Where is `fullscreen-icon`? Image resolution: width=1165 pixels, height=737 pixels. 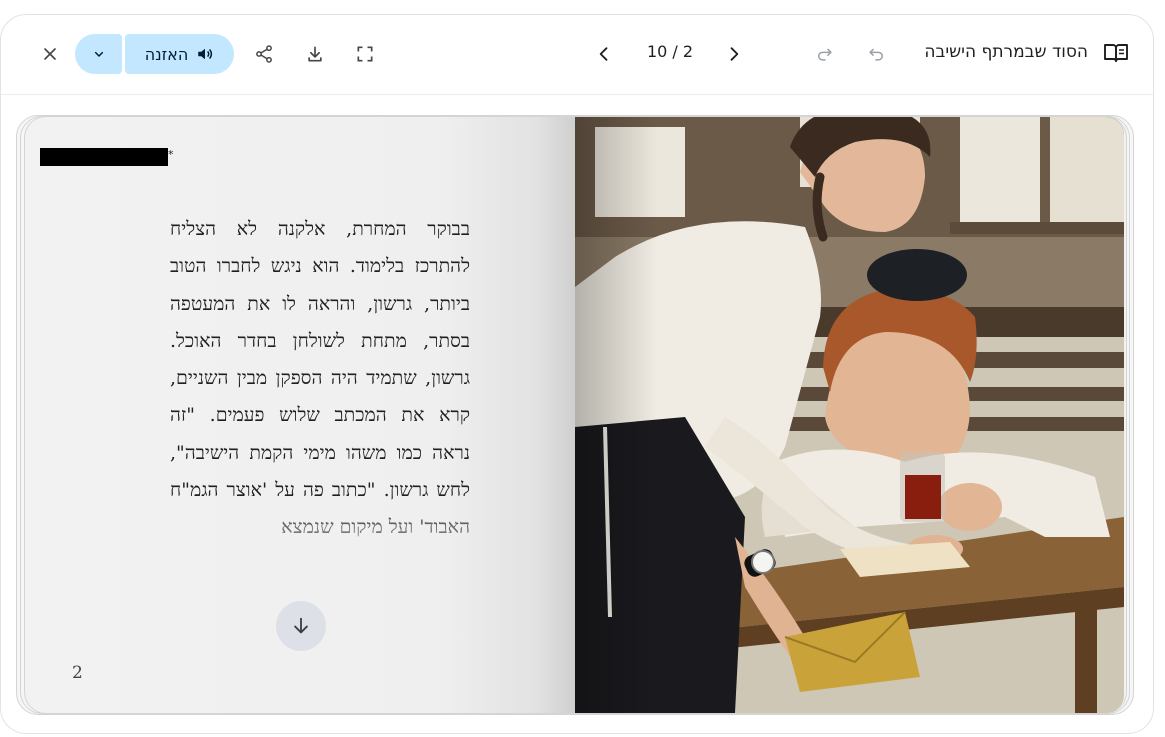 fullscreen-icon is located at coordinates (365, 54).